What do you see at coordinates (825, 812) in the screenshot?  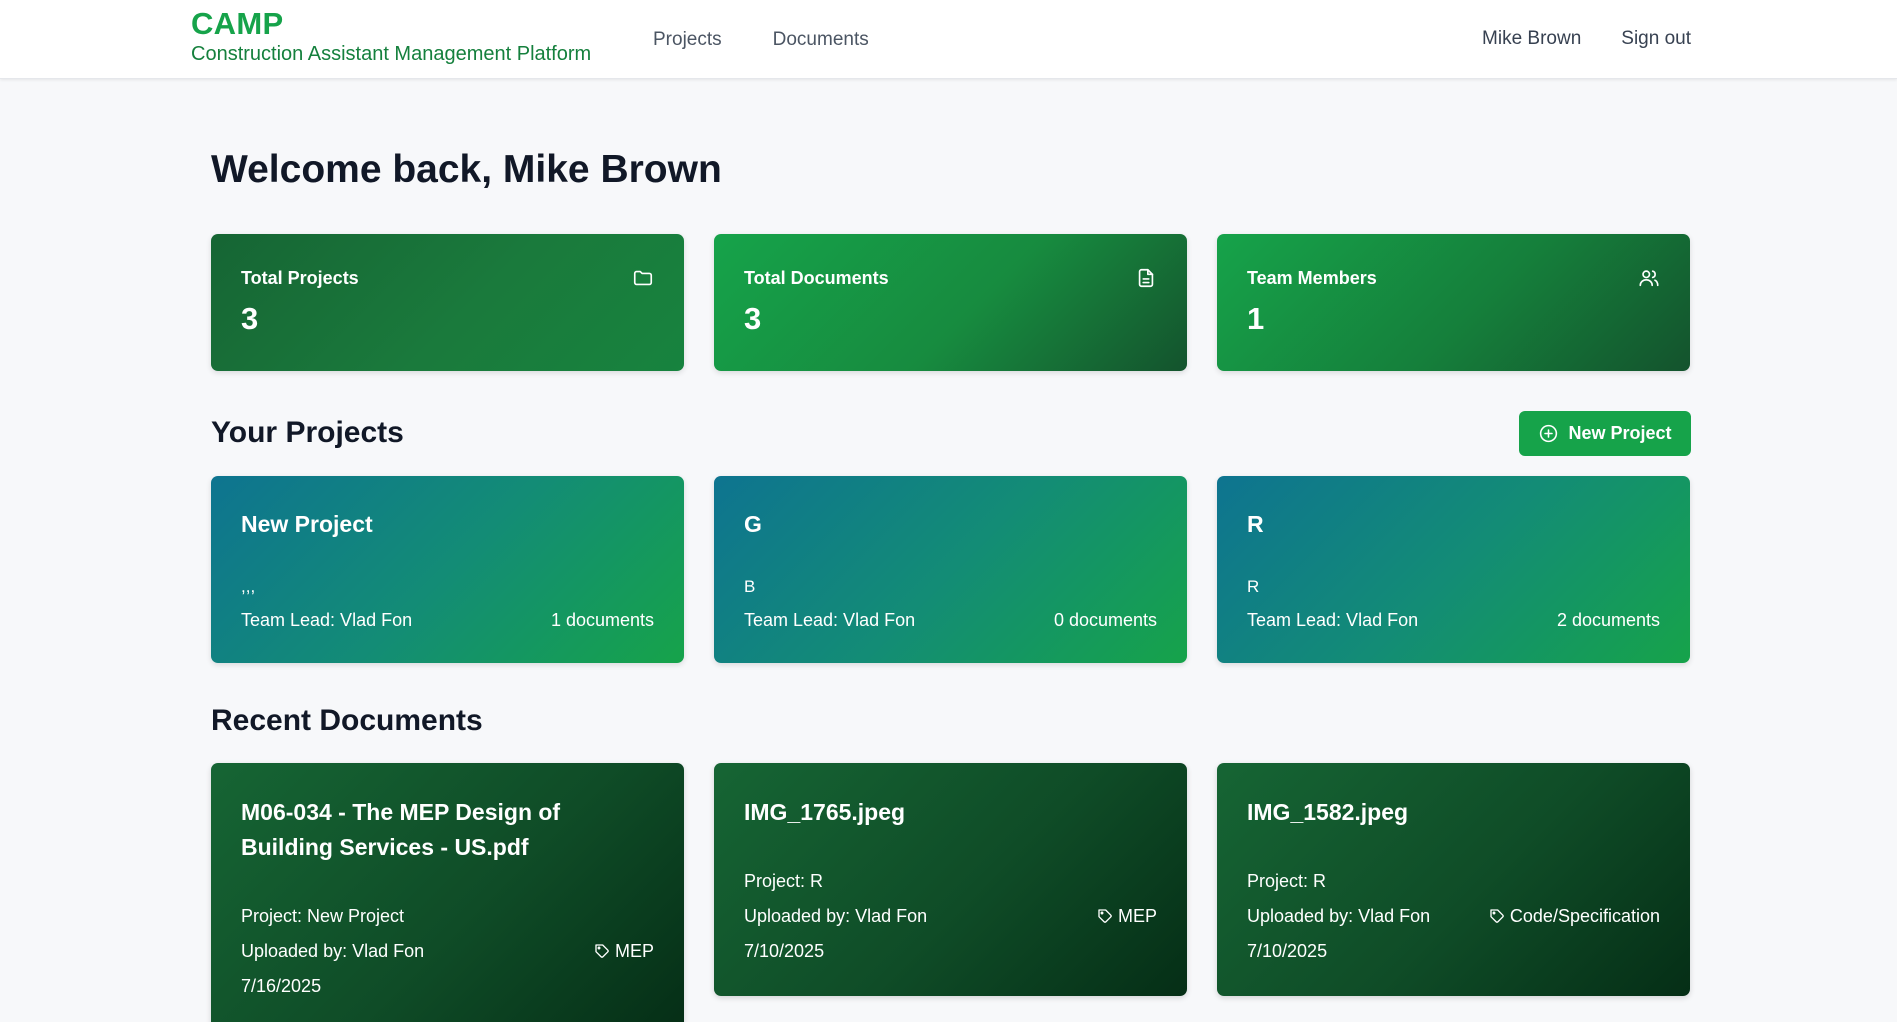 I see `document-name: IMG_1765.jpeg` at bounding box center [825, 812].